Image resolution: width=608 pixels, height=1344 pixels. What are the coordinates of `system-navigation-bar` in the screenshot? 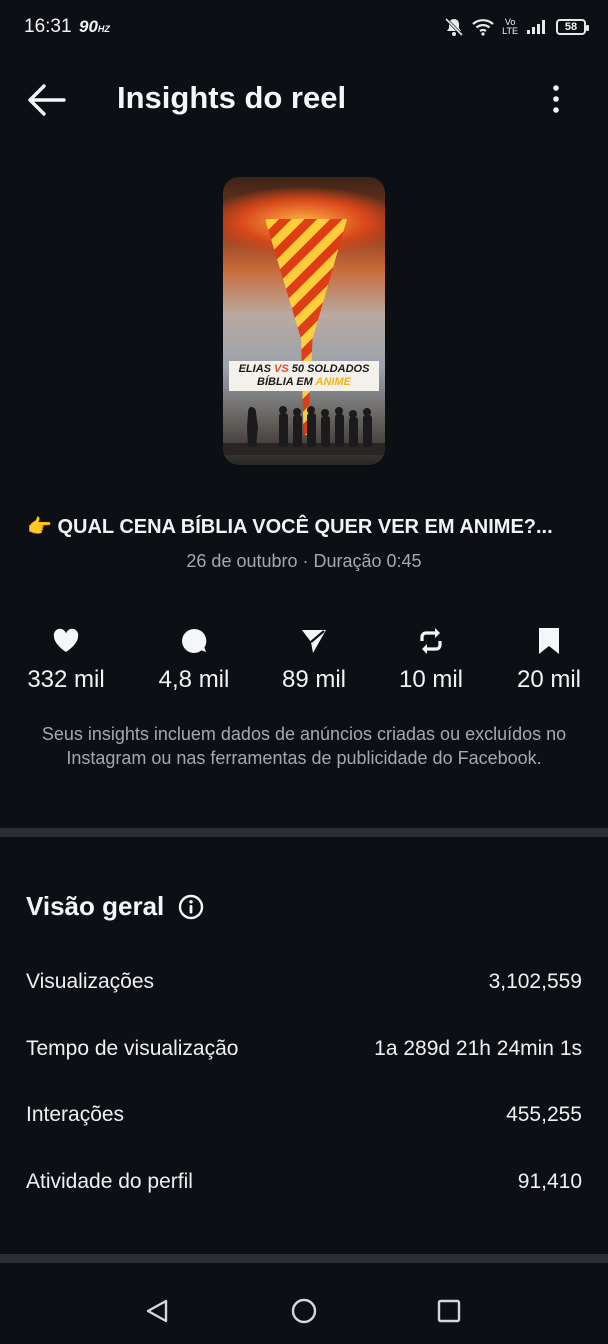 It's located at (303, 1311).